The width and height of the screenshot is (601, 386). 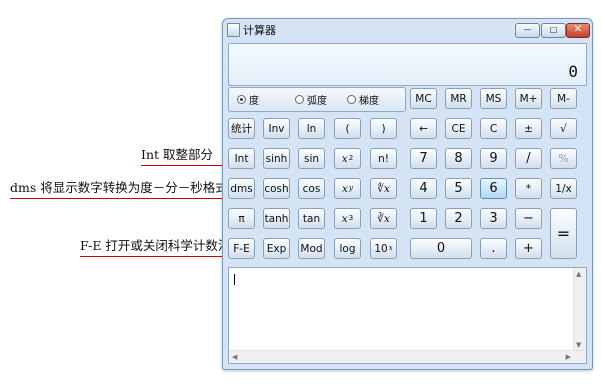 I want to click on window-title: 计算器, so click(x=259, y=30).